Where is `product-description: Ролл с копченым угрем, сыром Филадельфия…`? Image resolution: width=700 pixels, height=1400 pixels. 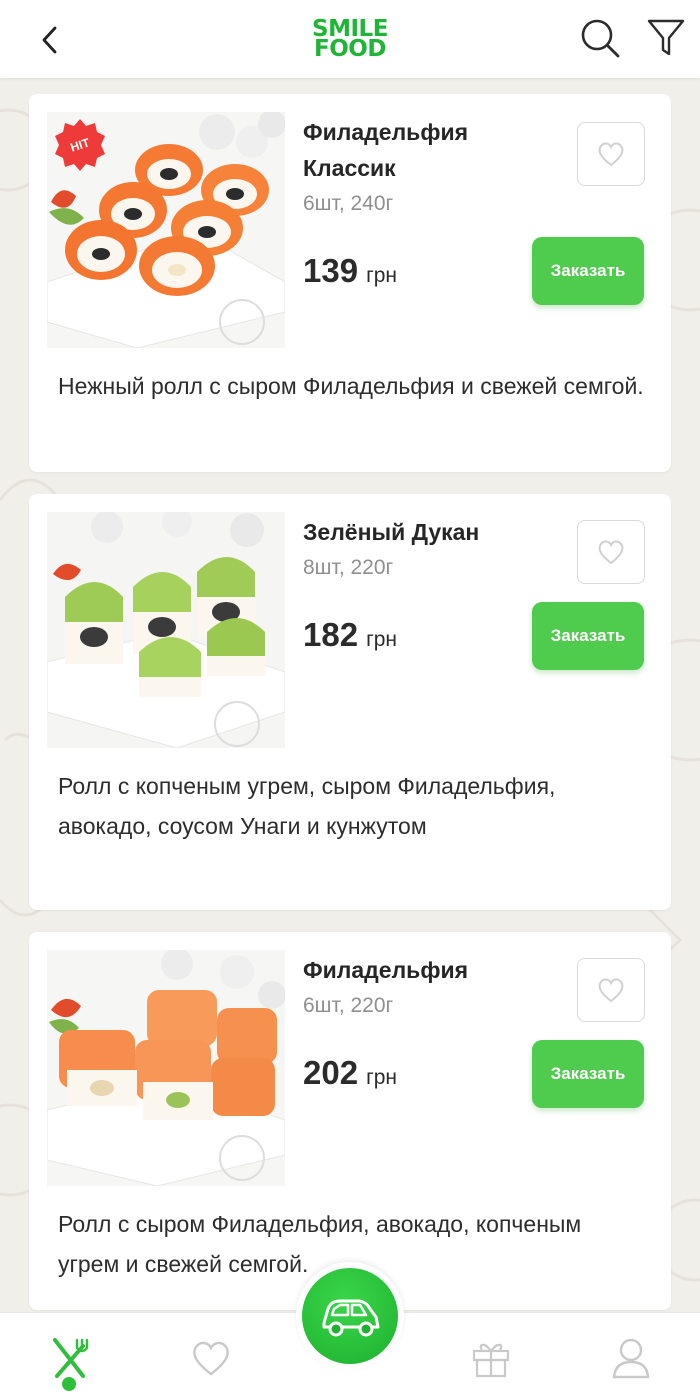 product-description: Ролл с копченым угрем, сыром Филадельфия… is located at coordinates (307, 806).